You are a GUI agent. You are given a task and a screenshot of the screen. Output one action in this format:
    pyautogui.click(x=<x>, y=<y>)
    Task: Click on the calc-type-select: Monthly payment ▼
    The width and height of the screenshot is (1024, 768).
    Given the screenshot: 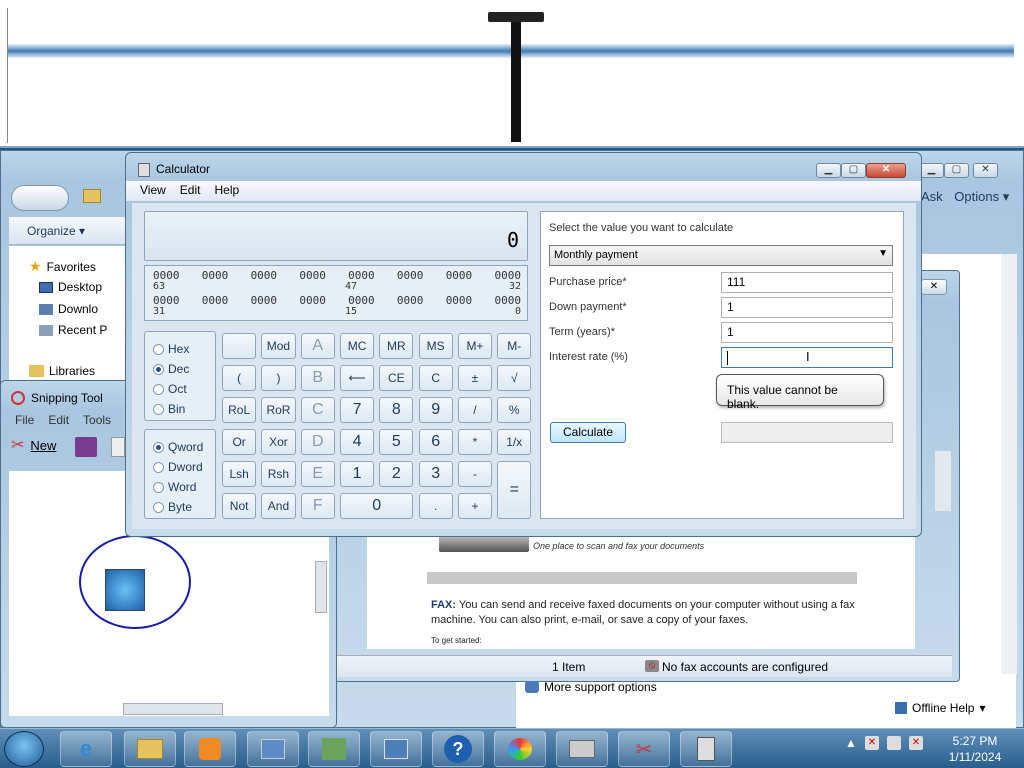 What is the action you would take?
    pyautogui.click(x=721, y=255)
    